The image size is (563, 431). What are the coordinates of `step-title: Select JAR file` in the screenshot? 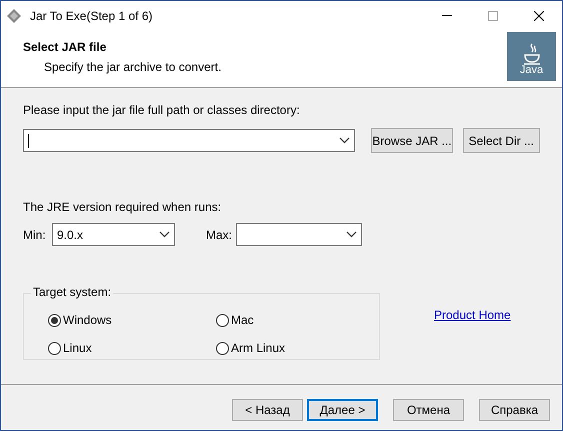 It's located at (65, 47).